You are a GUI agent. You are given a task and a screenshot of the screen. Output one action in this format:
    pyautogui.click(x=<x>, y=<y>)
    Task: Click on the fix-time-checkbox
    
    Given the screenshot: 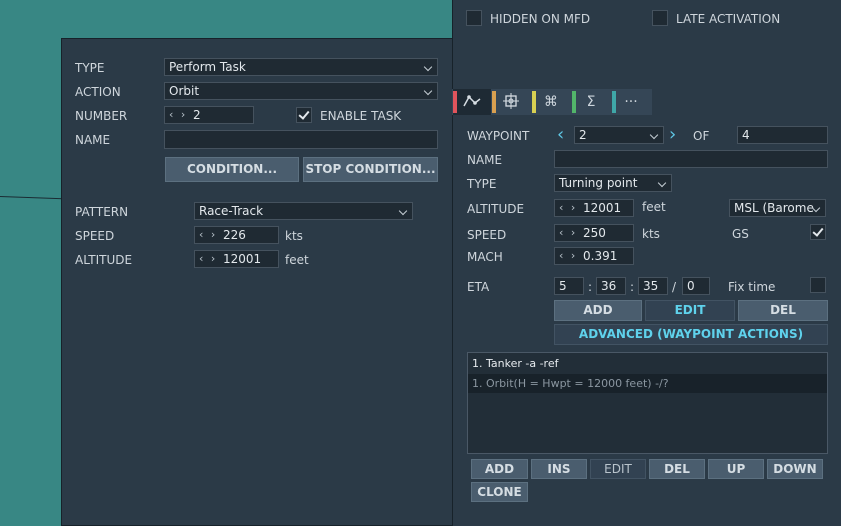 What is the action you would take?
    pyautogui.click(x=818, y=285)
    